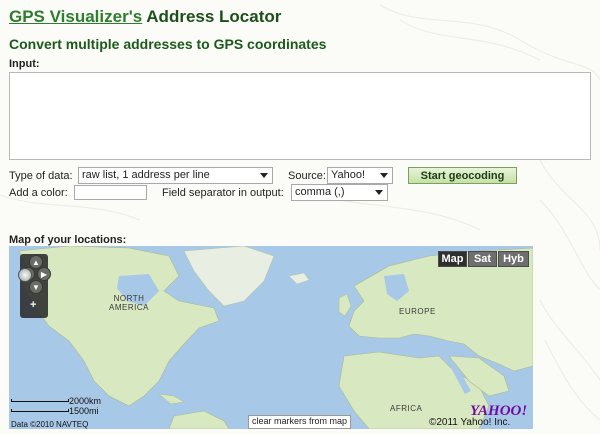 The height and width of the screenshot is (434, 600). Describe the element at coordinates (41, 176) in the screenshot. I see `type-of-data-label: Type of data:` at that location.